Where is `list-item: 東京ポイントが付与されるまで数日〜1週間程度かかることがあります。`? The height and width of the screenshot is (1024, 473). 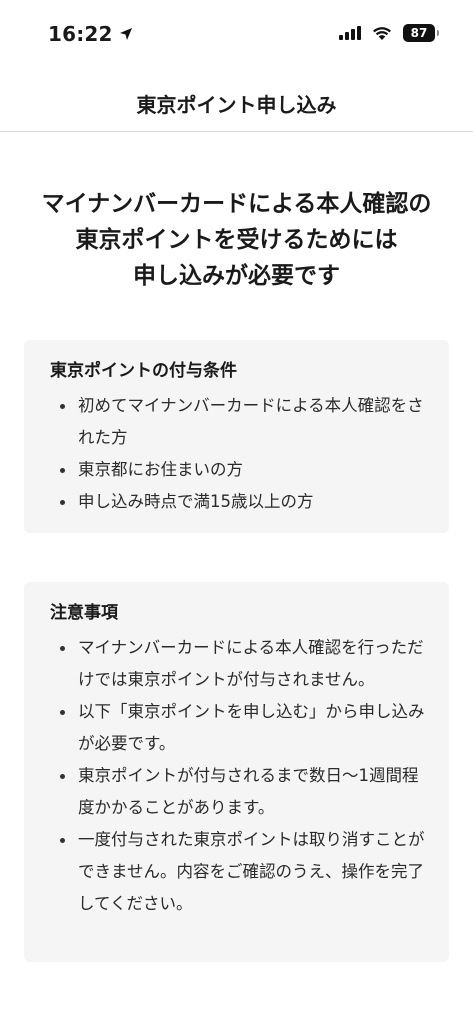 list-item: 東京ポイントが付与されるまで数日〜1週間程度かかることがあります。 is located at coordinates (240, 792).